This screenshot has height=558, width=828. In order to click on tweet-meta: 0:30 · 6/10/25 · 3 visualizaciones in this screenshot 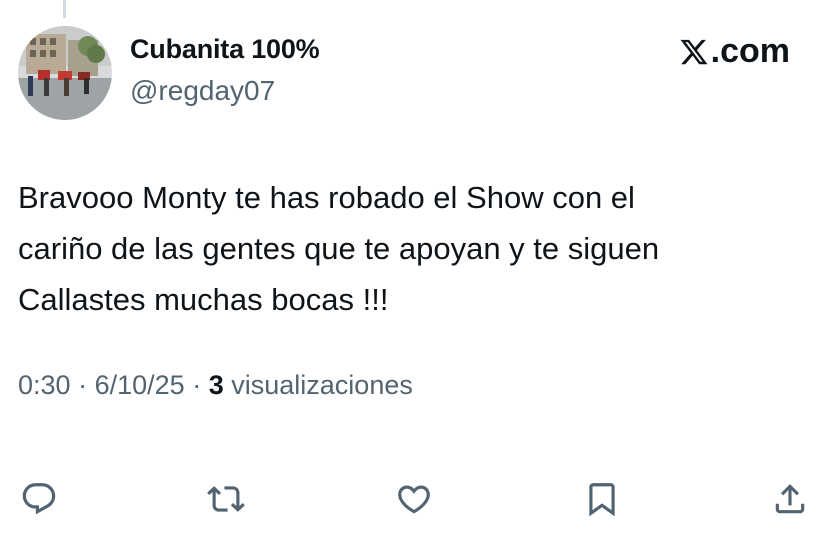, I will do `click(215, 385)`.